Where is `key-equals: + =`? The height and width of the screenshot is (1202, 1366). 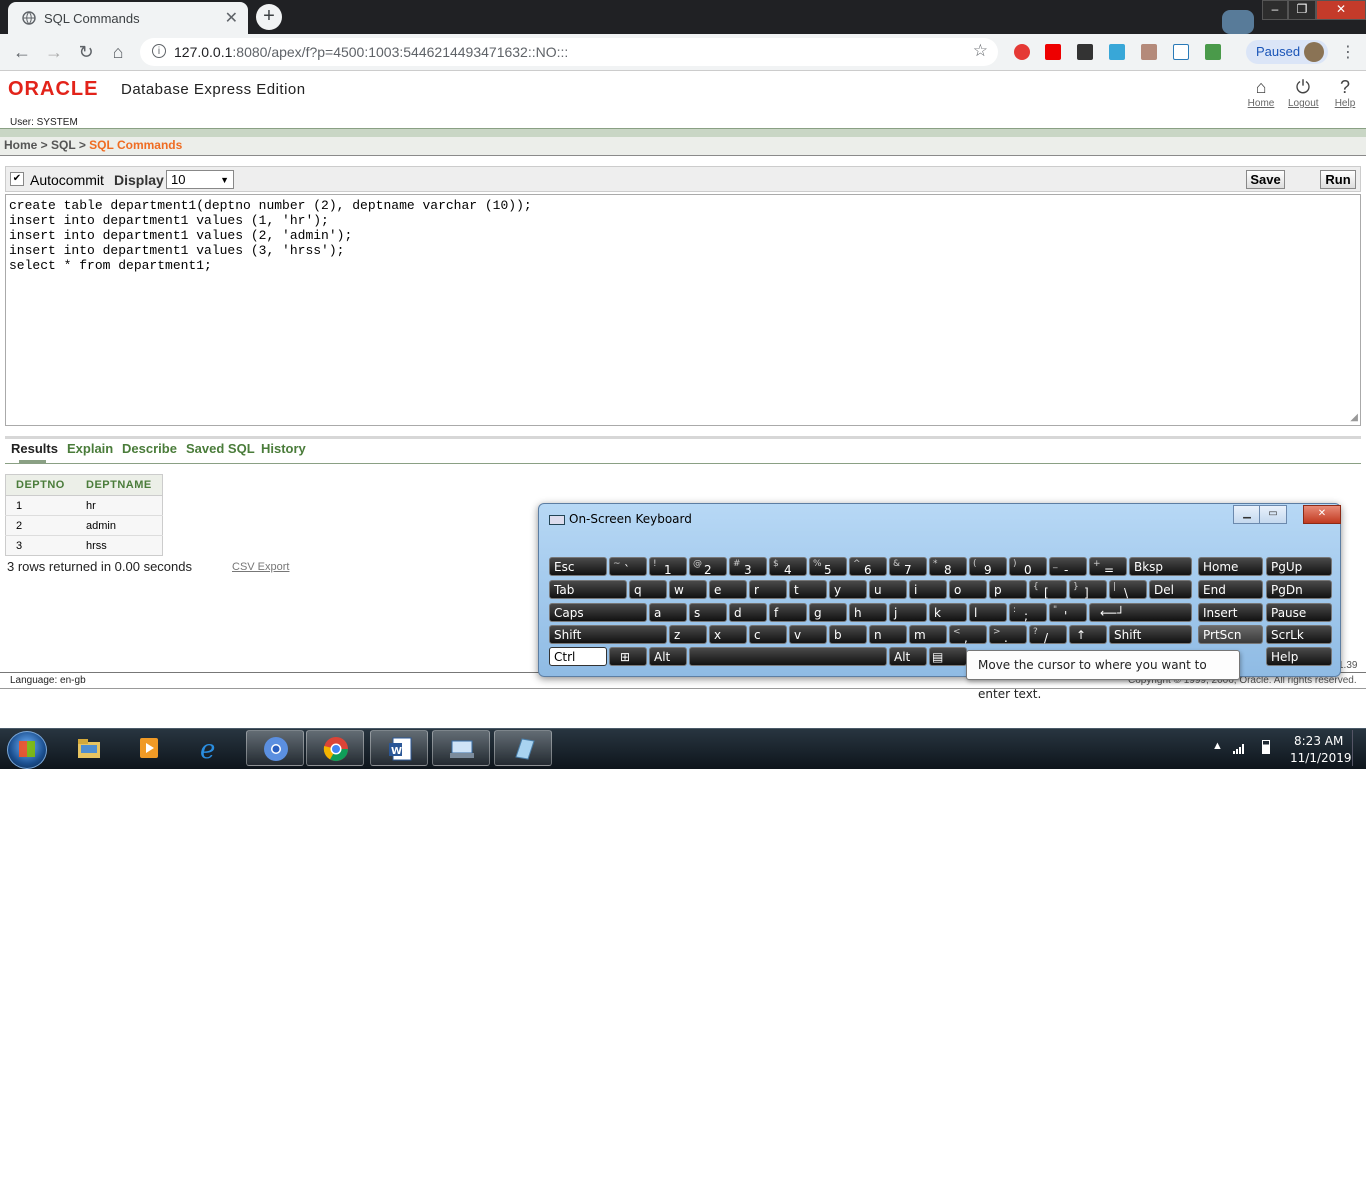 key-equals: + = is located at coordinates (1108, 567).